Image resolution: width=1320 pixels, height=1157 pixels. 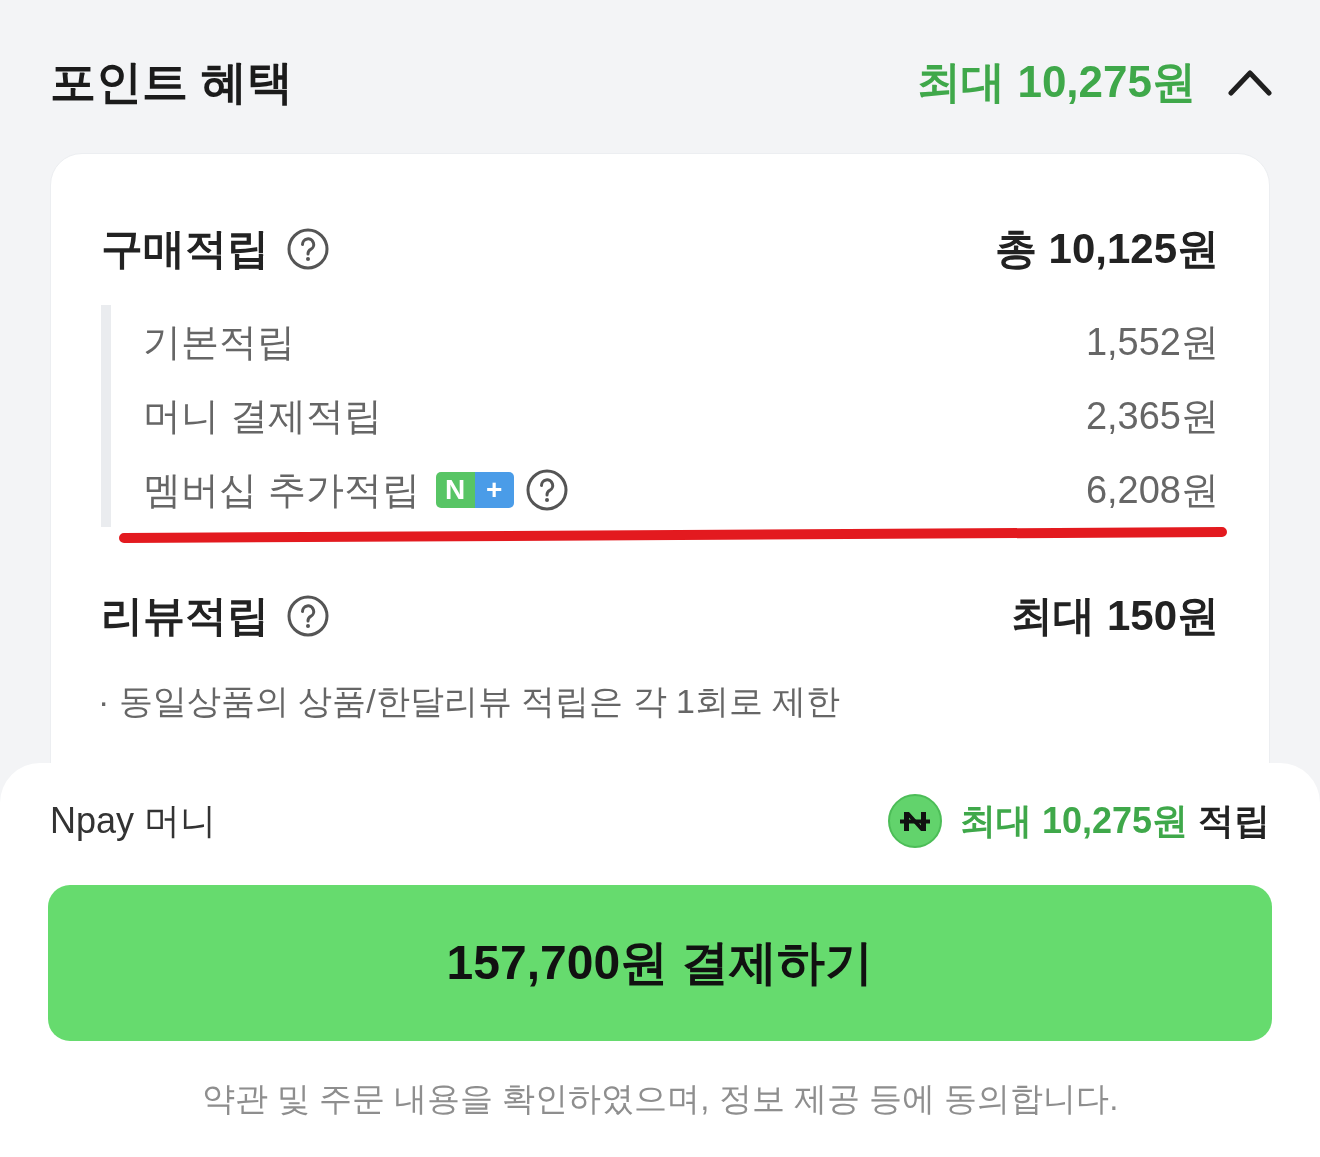 What do you see at coordinates (133, 820) in the screenshot?
I see `payment-method: Npay 머니` at bounding box center [133, 820].